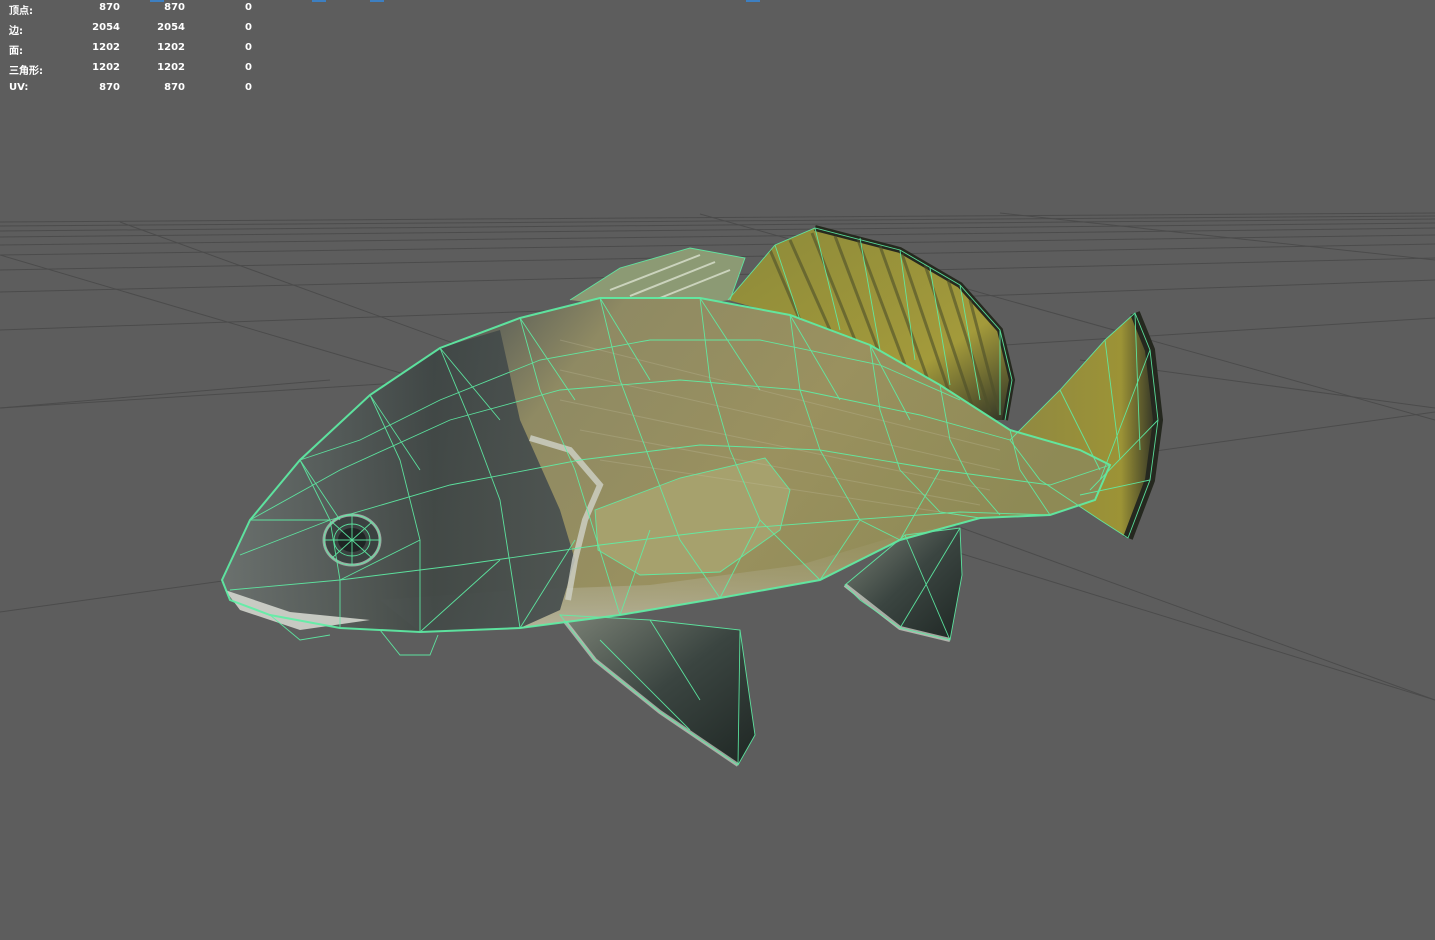 The width and height of the screenshot is (1435, 940). What do you see at coordinates (656, 690) in the screenshot?
I see `pelvic-fin-left` at bounding box center [656, 690].